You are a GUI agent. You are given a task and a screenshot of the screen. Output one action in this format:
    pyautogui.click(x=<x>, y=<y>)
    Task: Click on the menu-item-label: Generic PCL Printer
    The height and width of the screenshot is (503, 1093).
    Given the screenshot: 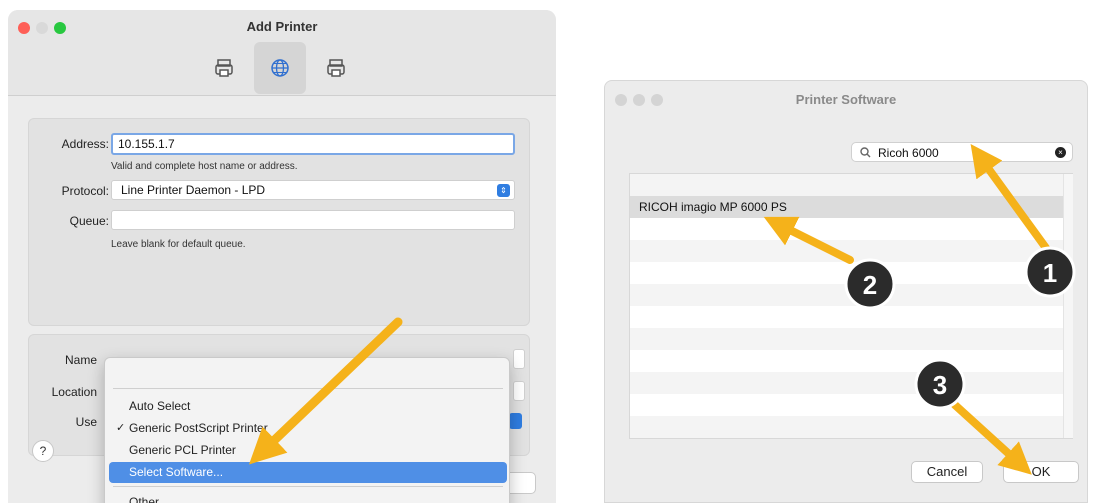 What is the action you would take?
    pyautogui.click(x=182, y=450)
    